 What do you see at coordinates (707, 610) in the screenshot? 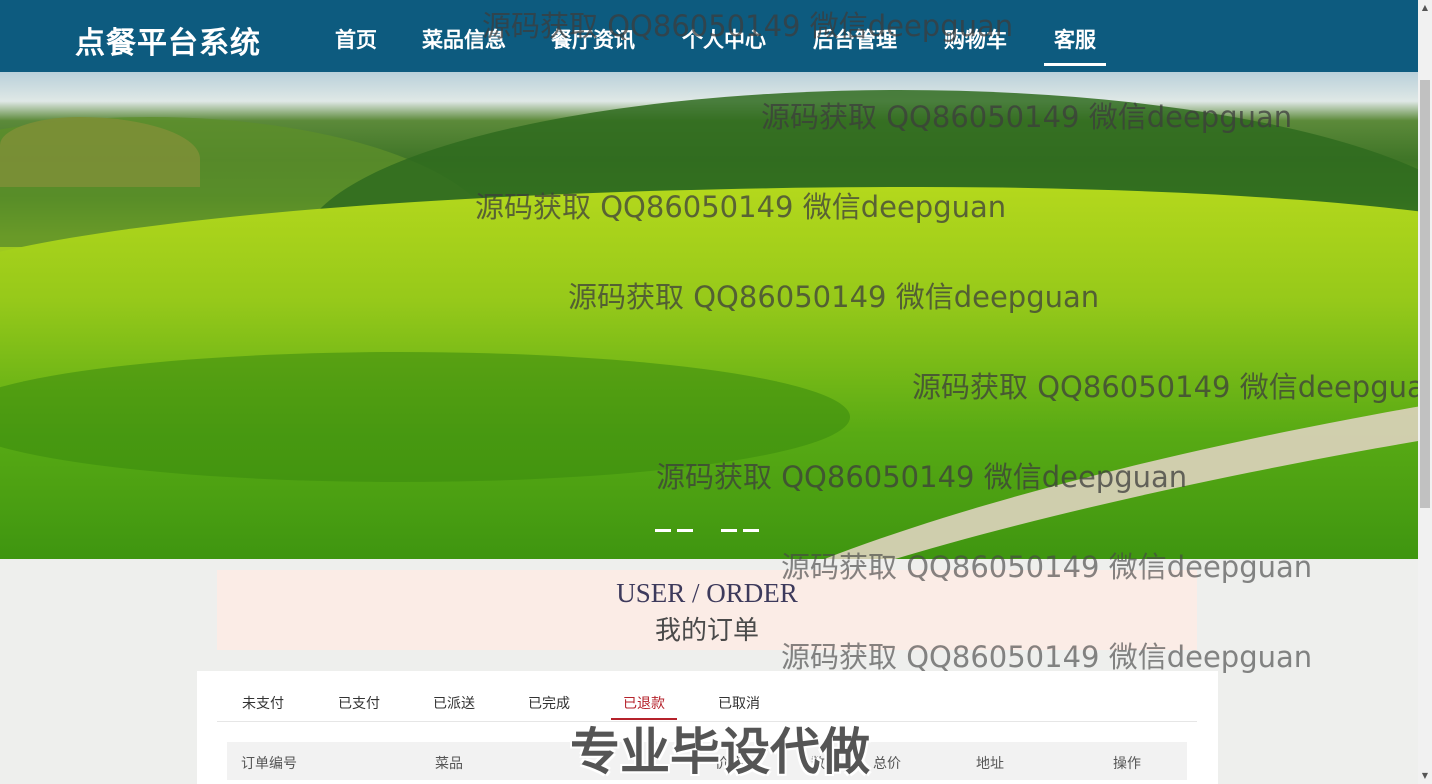
I see `order-section-header: USER / ORDER 我的订单` at bounding box center [707, 610].